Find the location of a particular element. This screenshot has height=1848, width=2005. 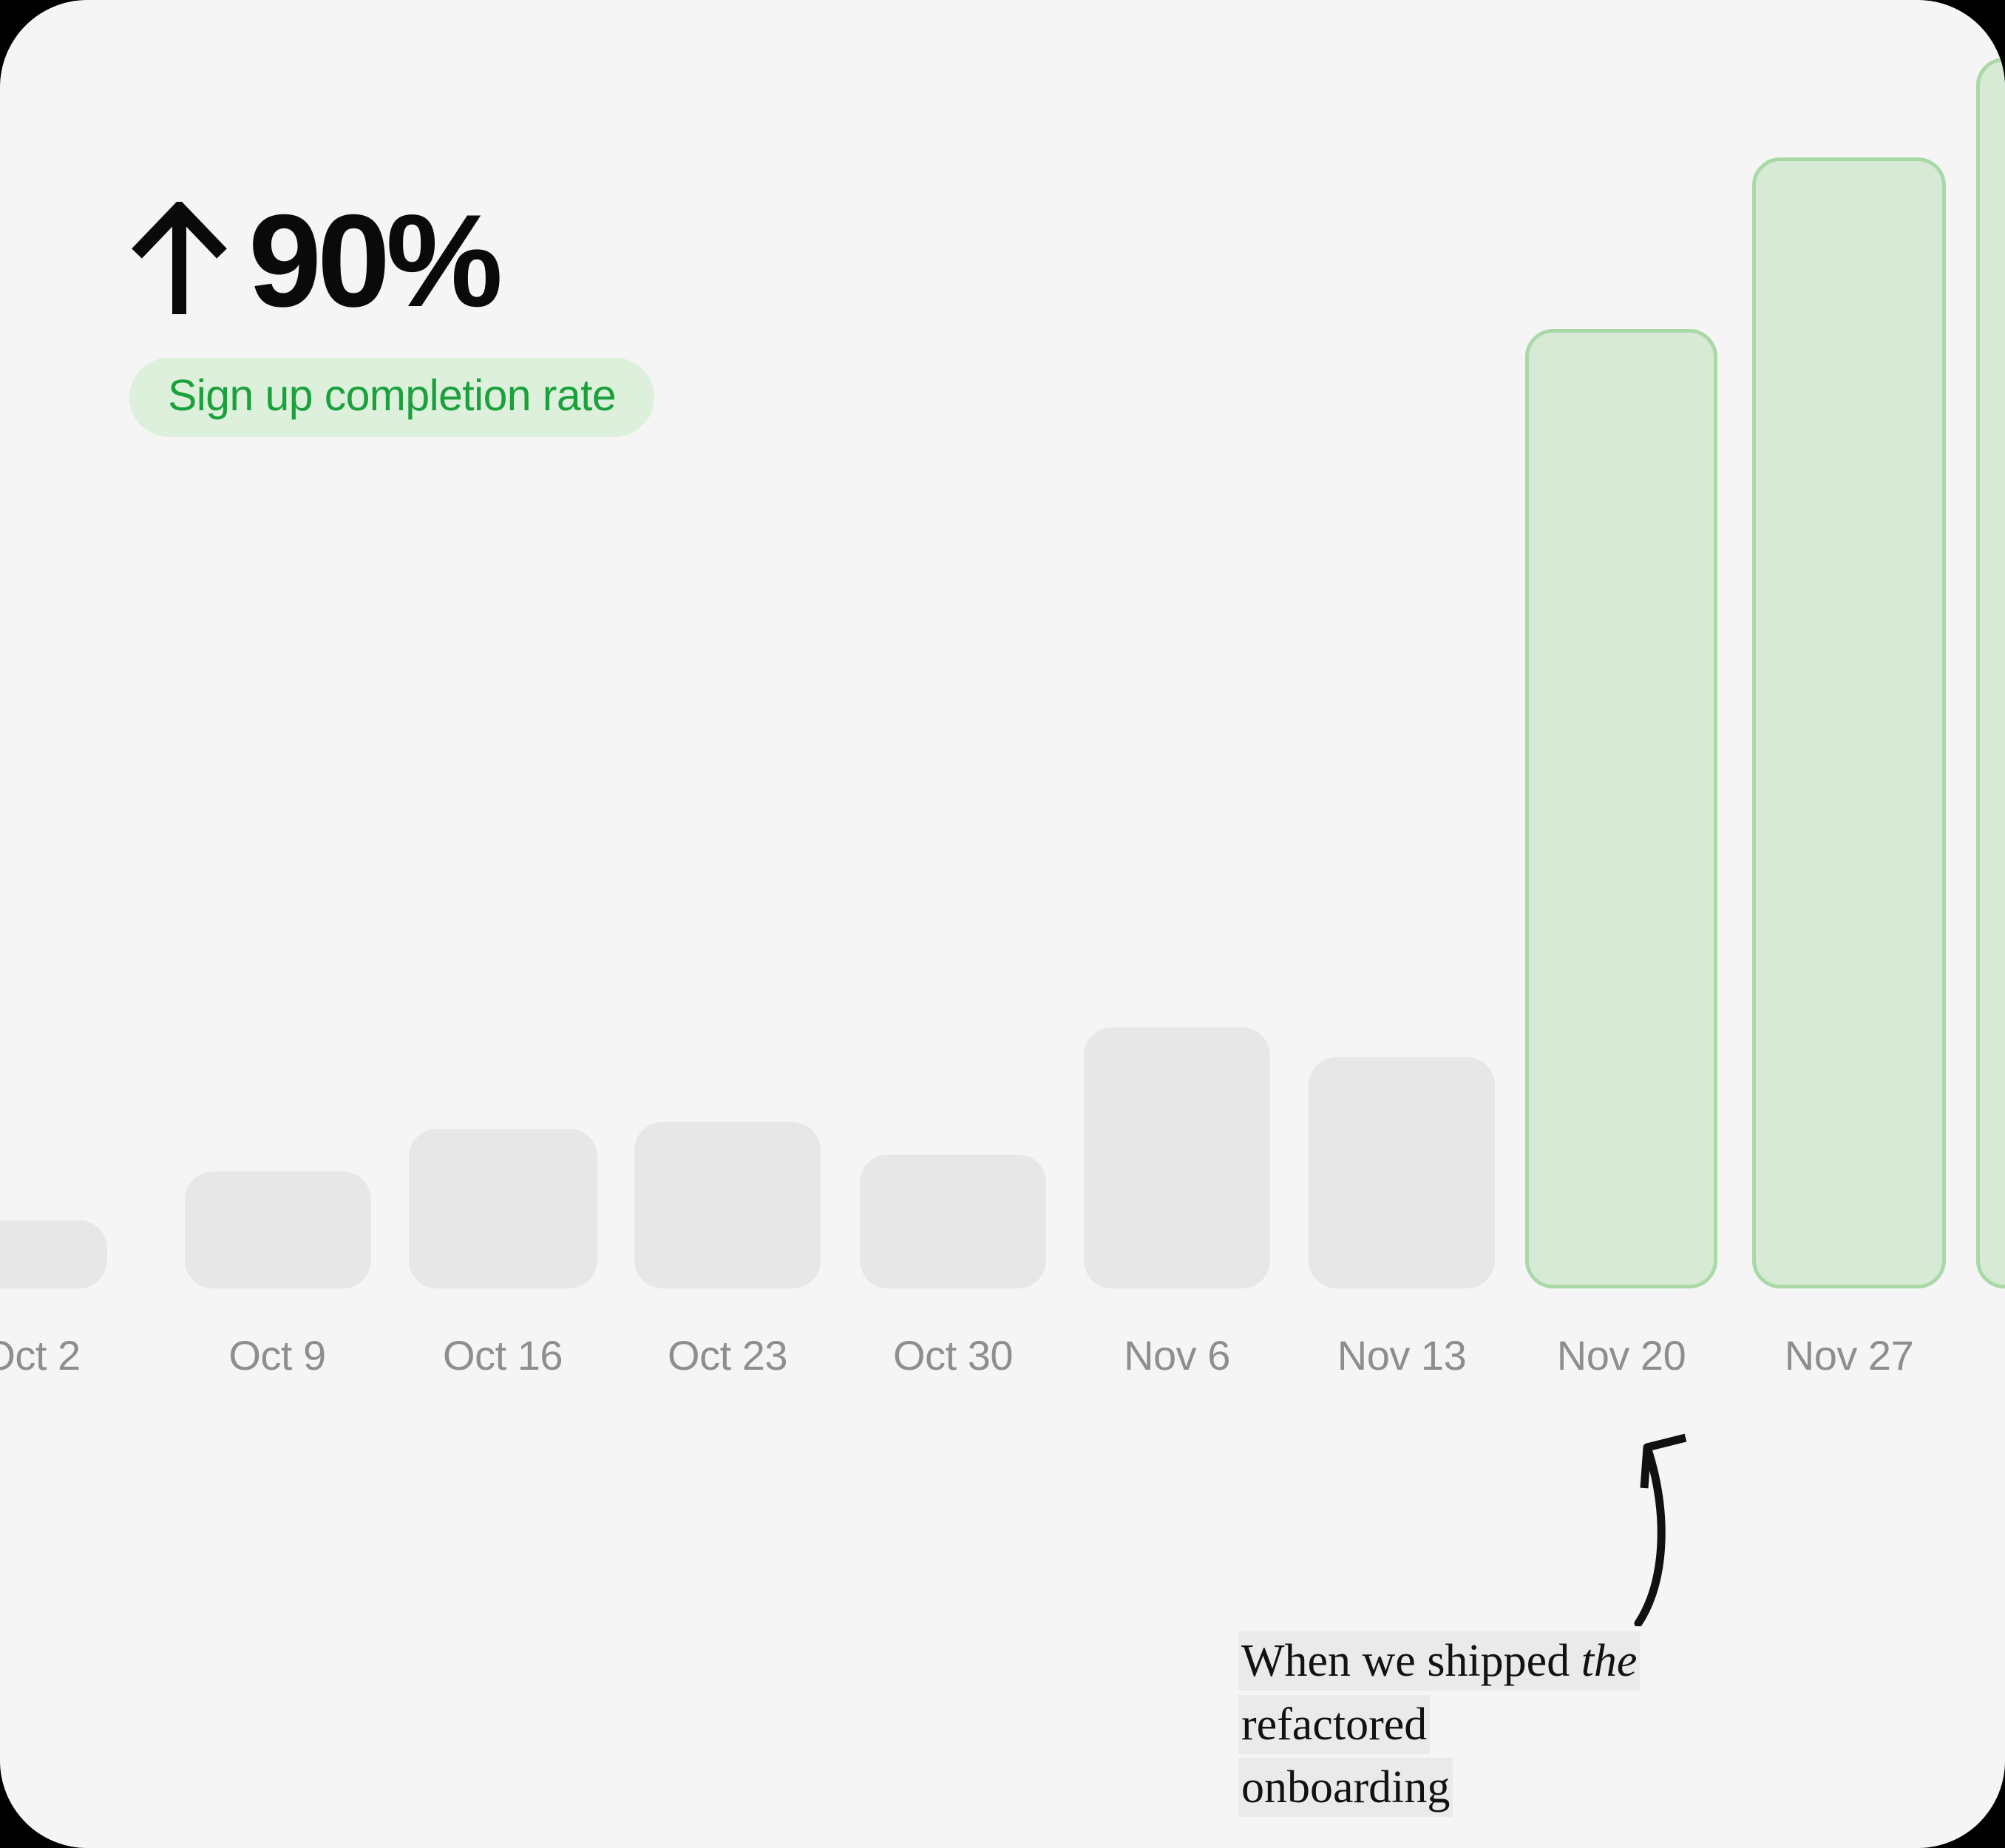

headline-block: 90% Sign up completion rate is located at coordinates (392, 311).